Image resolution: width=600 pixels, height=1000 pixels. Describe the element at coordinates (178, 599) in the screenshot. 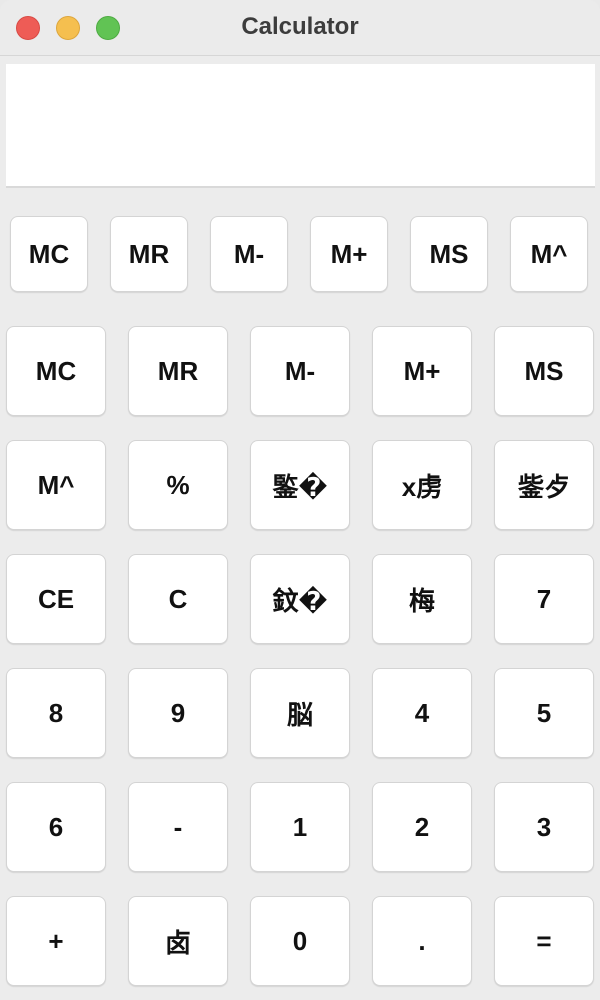

I see `key-c: C` at that location.